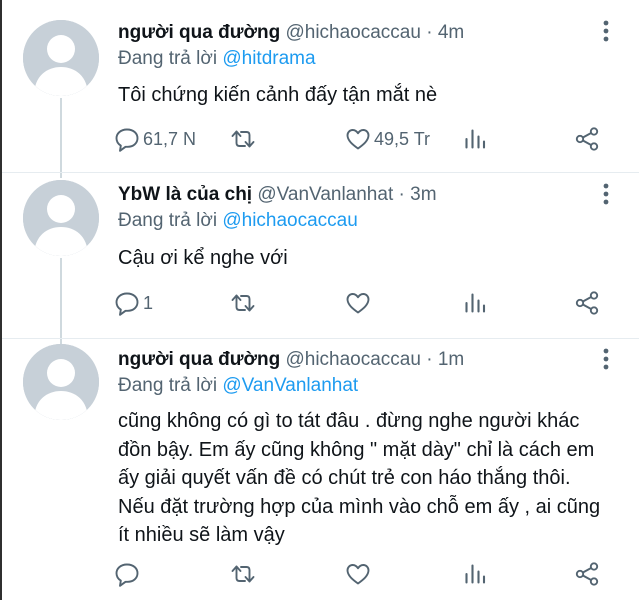 The image size is (639, 600). What do you see at coordinates (170, 138) in the screenshot?
I see `reply-count: 61,7 N` at bounding box center [170, 138].